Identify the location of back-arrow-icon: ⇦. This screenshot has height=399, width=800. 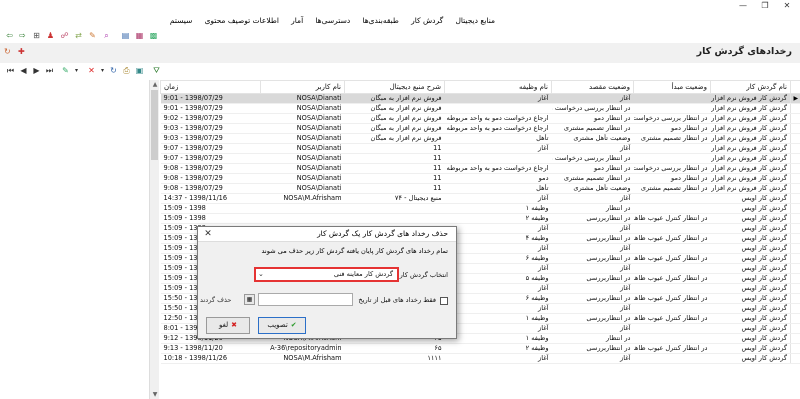
(9, 35).